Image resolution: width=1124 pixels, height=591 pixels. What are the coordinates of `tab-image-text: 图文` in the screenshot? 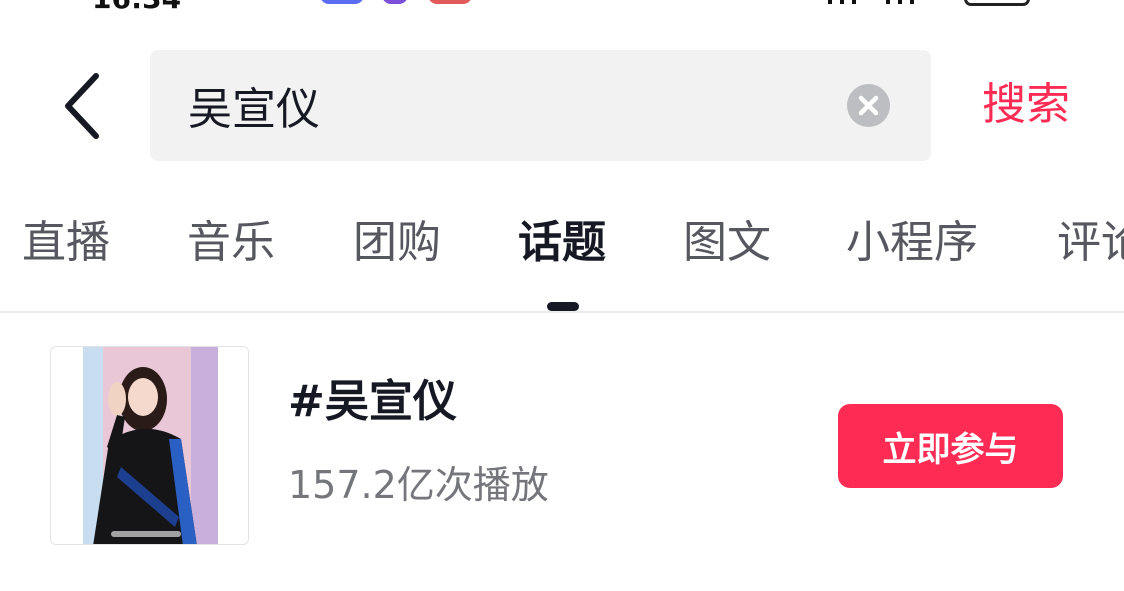 It's located at (727, 243).